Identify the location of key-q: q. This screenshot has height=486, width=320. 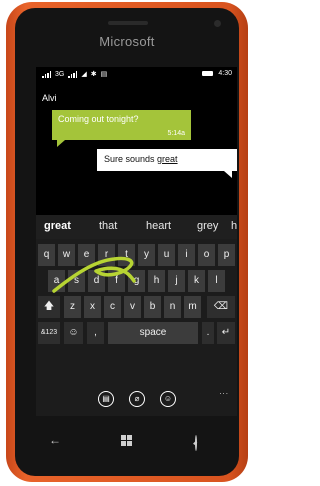
(46, 255).